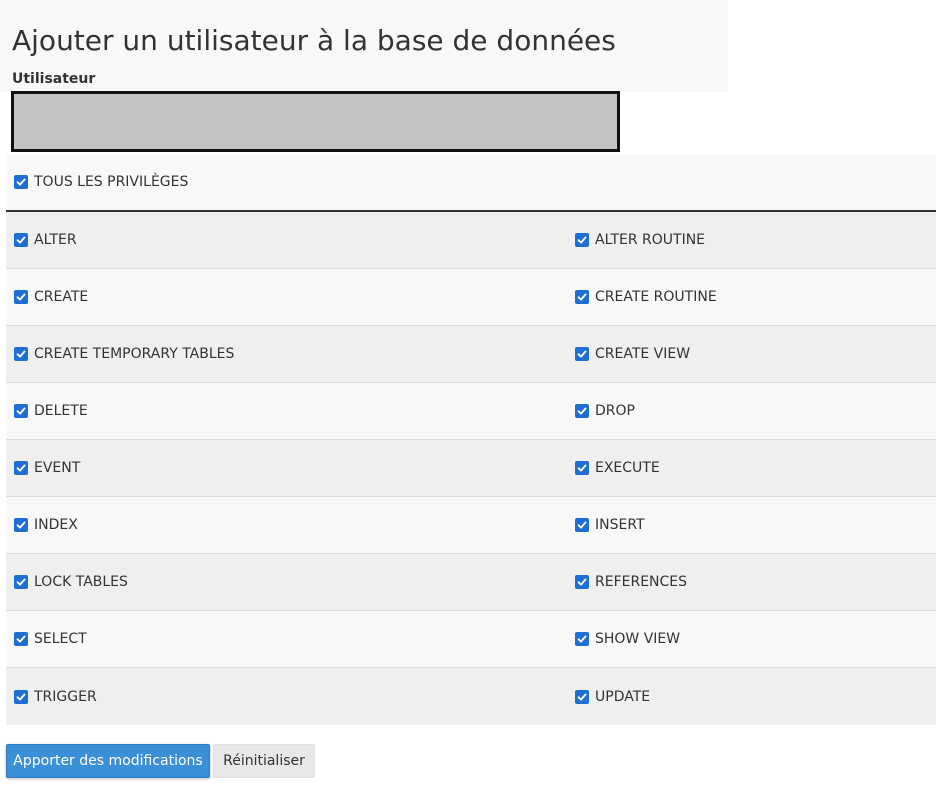 Image resolution: width=936 pixels, height=799 pixels. Describe the element at coordinates (623, 696) in the screenshot. I see `privilege-label: UPDATE` at that location.